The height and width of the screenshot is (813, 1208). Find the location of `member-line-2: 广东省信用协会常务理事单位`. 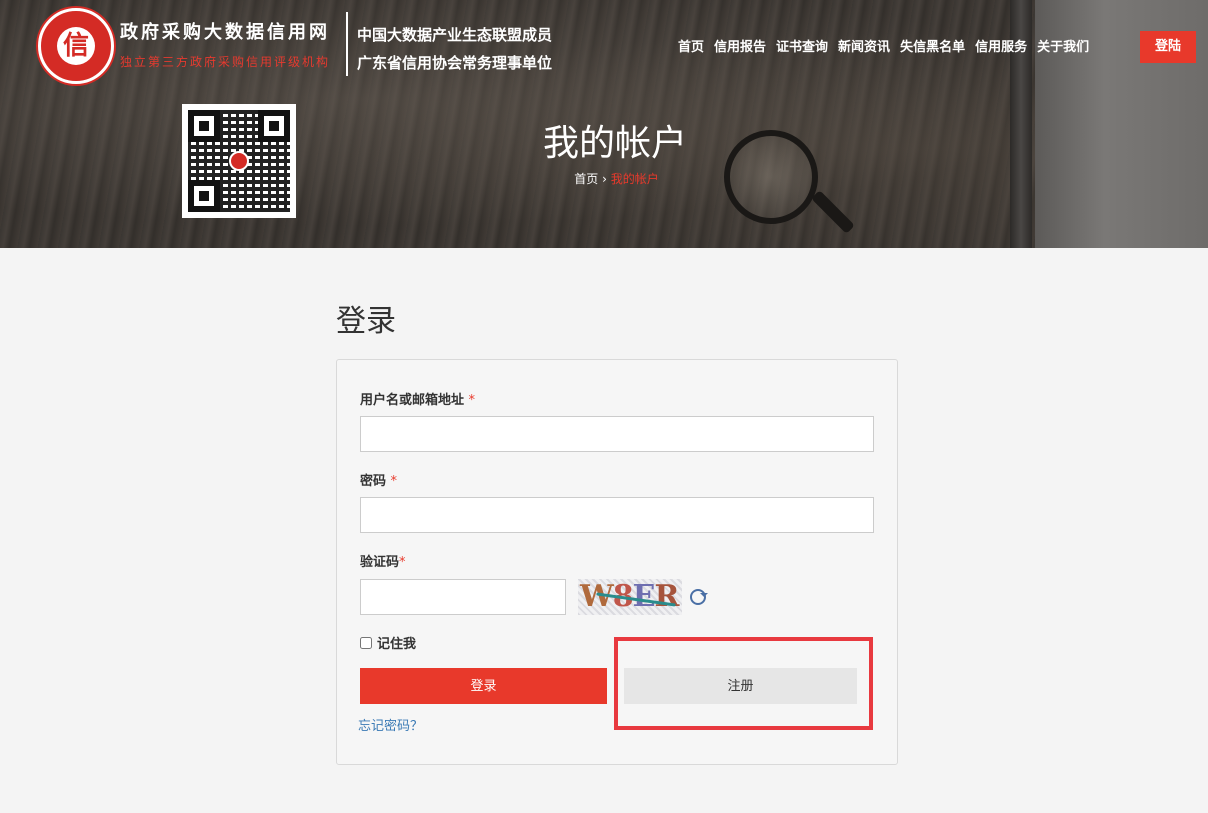

member-line-2: 广东省信用协会常务理事单位 is located at coordinates (455, 63).